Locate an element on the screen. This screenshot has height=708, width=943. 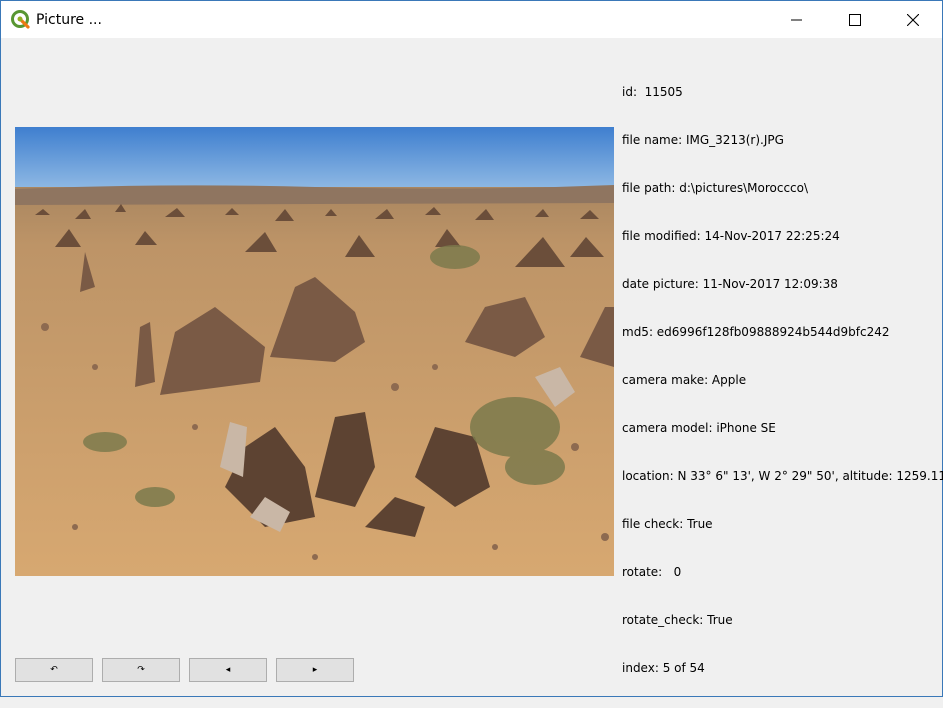
maximize-button is located at coordinates (855, 19).